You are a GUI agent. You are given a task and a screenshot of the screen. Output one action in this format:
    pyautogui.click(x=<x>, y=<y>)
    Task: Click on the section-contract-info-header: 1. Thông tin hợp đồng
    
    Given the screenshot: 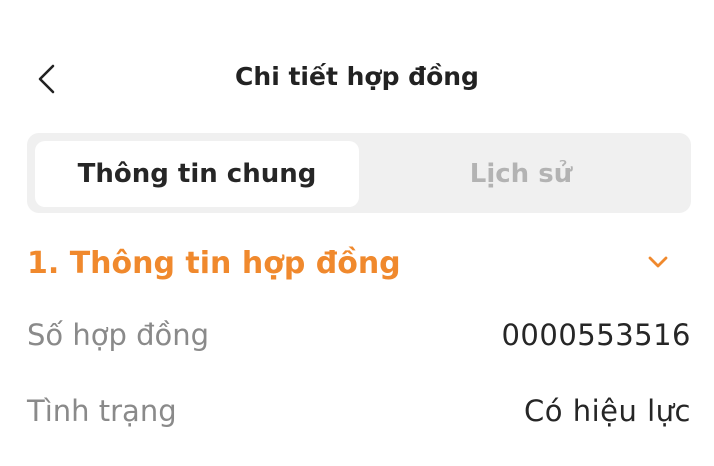 What is the action you would take?
    pyautogui.click(x=359, y=266)
    